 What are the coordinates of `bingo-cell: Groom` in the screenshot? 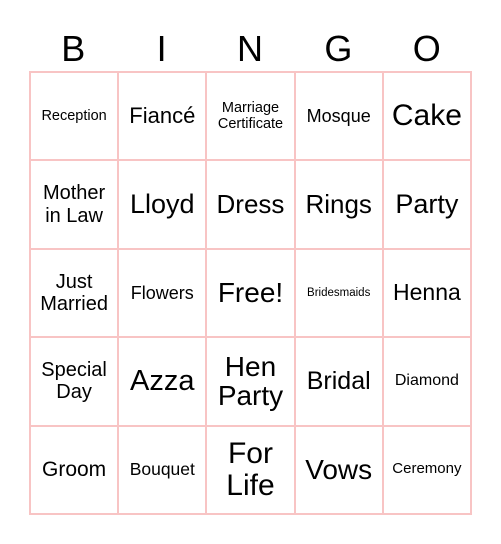 It's located at (74, 469).